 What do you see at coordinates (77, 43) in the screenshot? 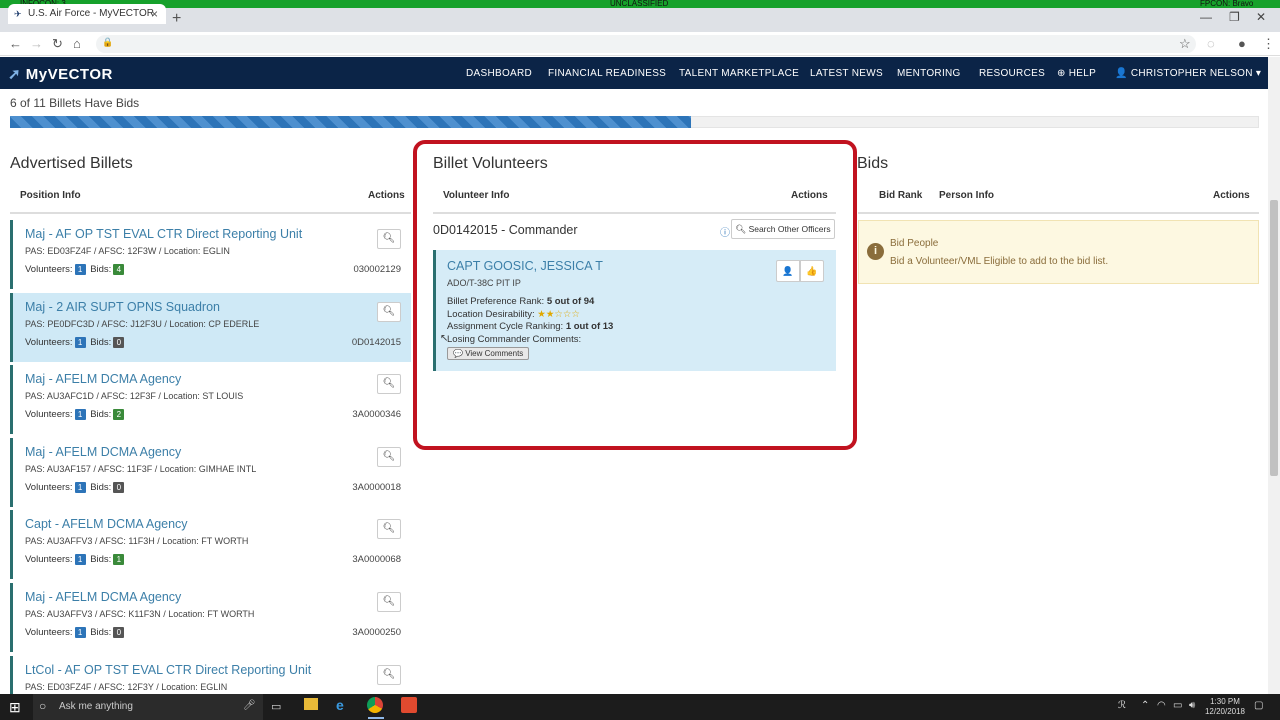
I see `home-icon: ⌂` at bounding box center [77, 43].